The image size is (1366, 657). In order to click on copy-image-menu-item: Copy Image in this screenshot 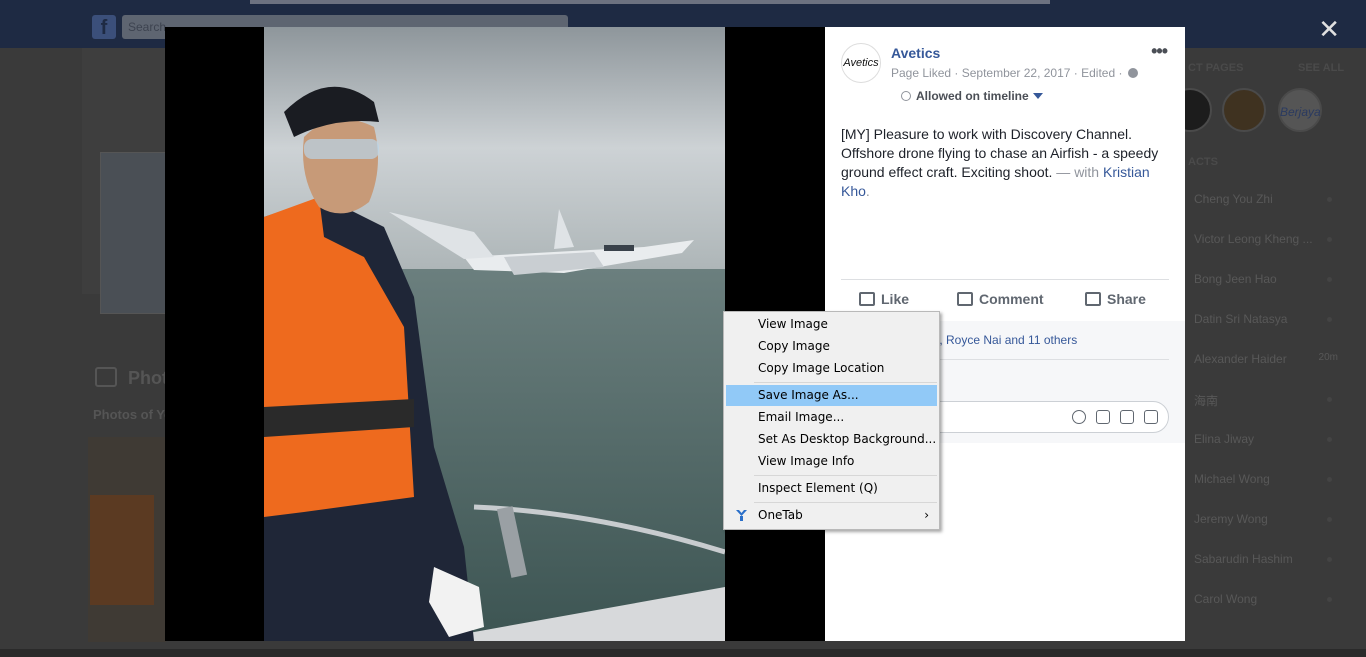, I will do `click(831, 346)`.